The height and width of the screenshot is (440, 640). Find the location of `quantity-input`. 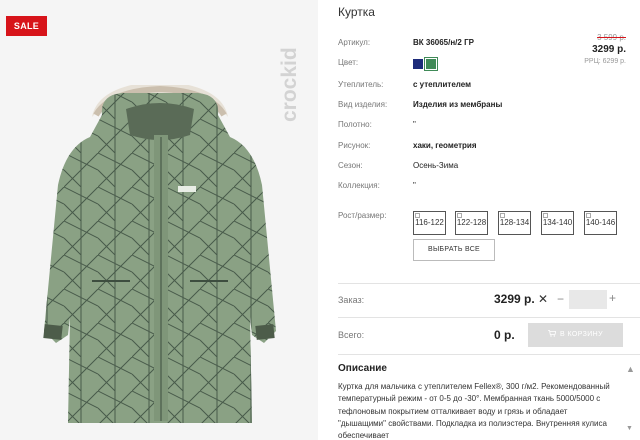

quantity-input is located at coordinates (588, 299).